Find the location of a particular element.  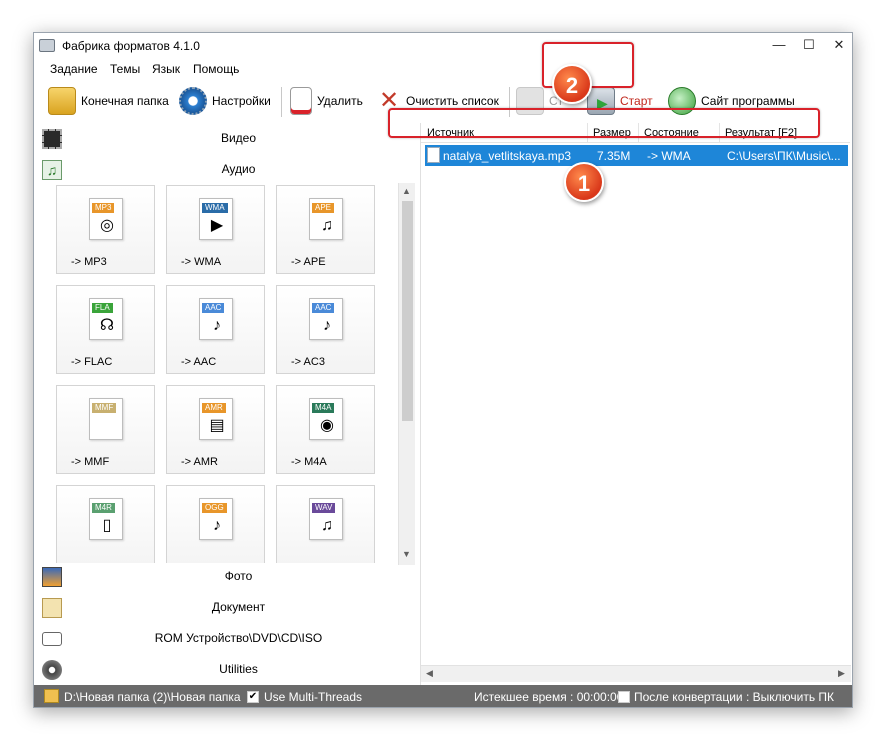

after-convert-checkbox is located at coordinates (624, 697).